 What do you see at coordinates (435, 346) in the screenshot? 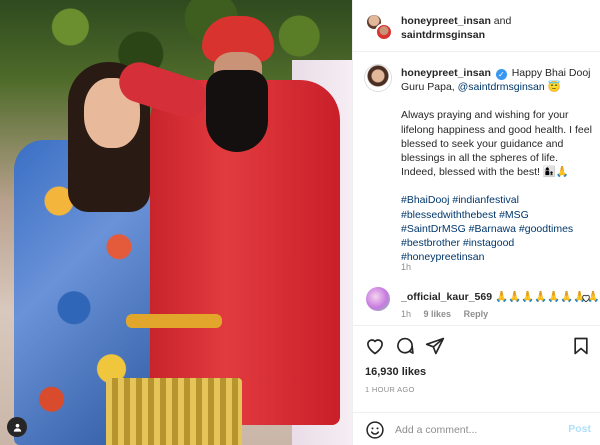
I see `paper-plane-icon` at bounding box center [435, 346].